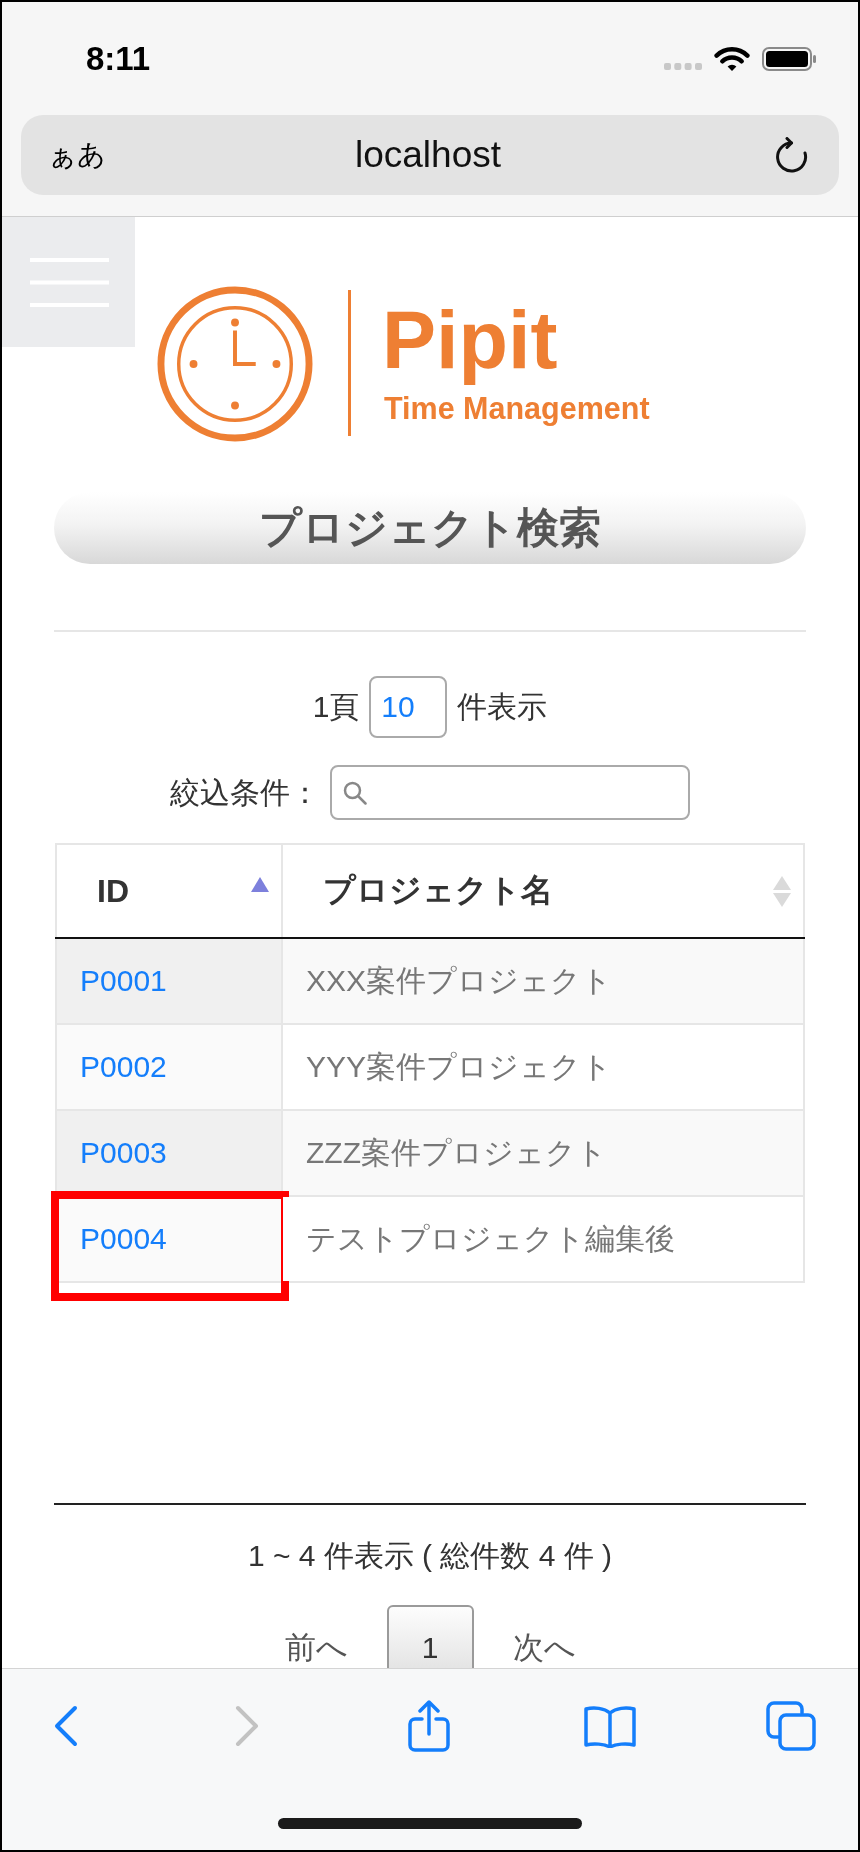 The height and width of the screenshot is (1852, 860). What do you see at coordinates (245, 792) in the screenshot?
I see `filter-label: 絞込条件：` at bounding box center [245, 792].